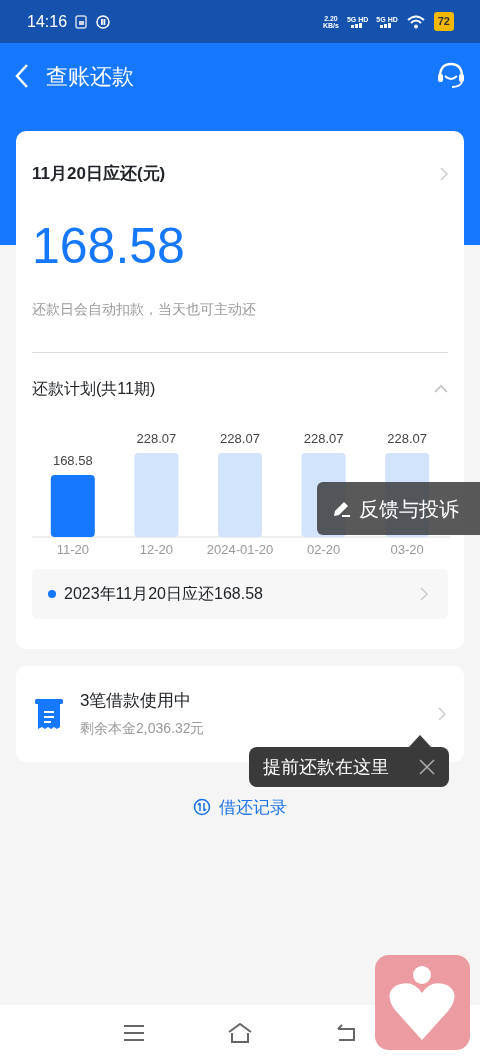  I want to click on date-label: 02-20, so click(324, 549).